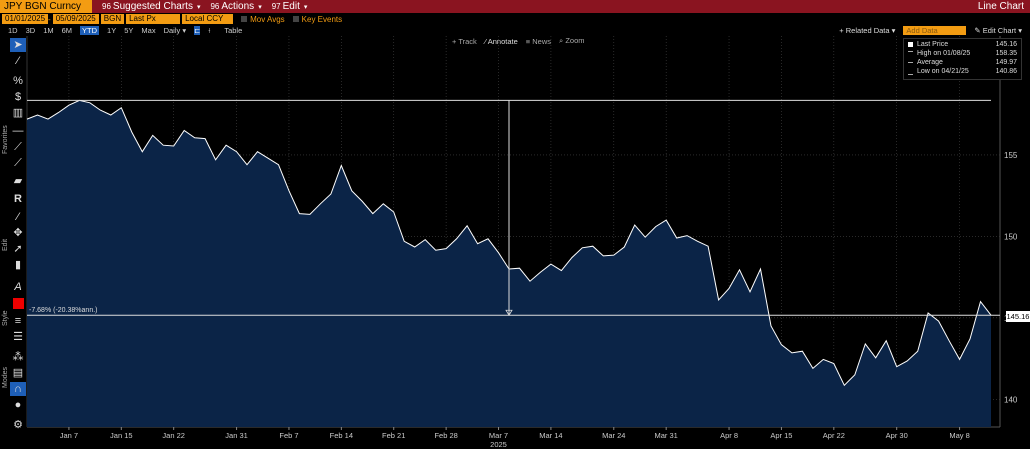 The height and width of the screenshot is (449, 1030). Describe the element at coordinates (613, 435) in the screenshot. I see `x-tick-label: Mar 24` at that location.